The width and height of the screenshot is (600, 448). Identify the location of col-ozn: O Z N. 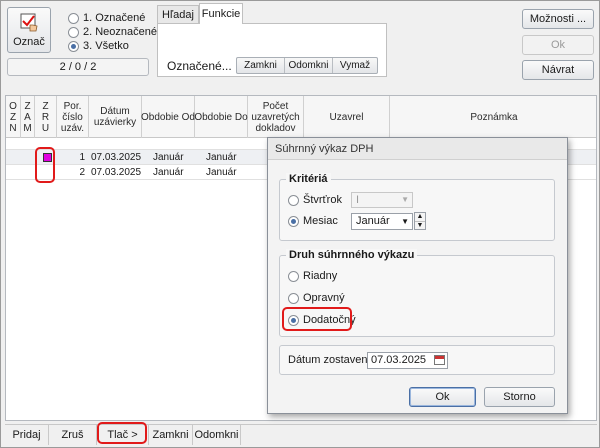
(13, 117).